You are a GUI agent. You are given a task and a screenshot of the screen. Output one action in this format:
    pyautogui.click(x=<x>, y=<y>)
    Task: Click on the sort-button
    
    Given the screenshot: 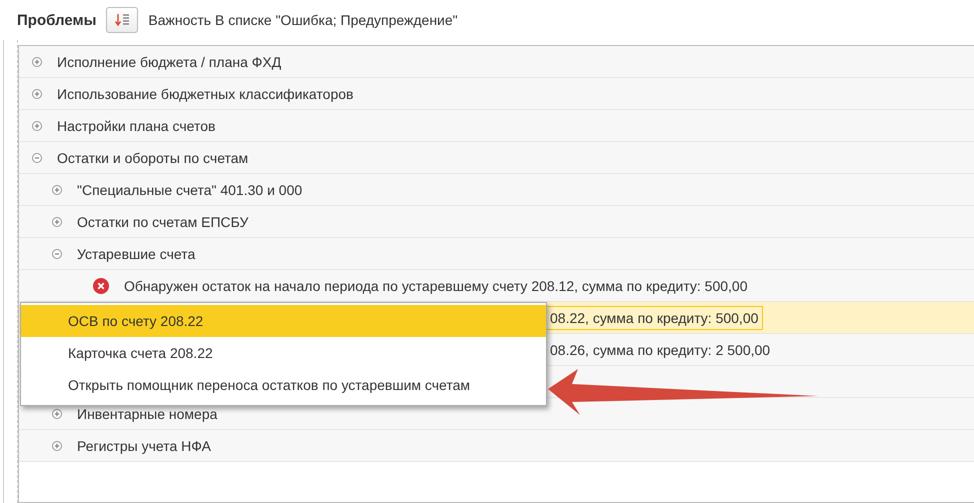 What is the action you would take?
    pyautogui.click(x=122, y=20)
    